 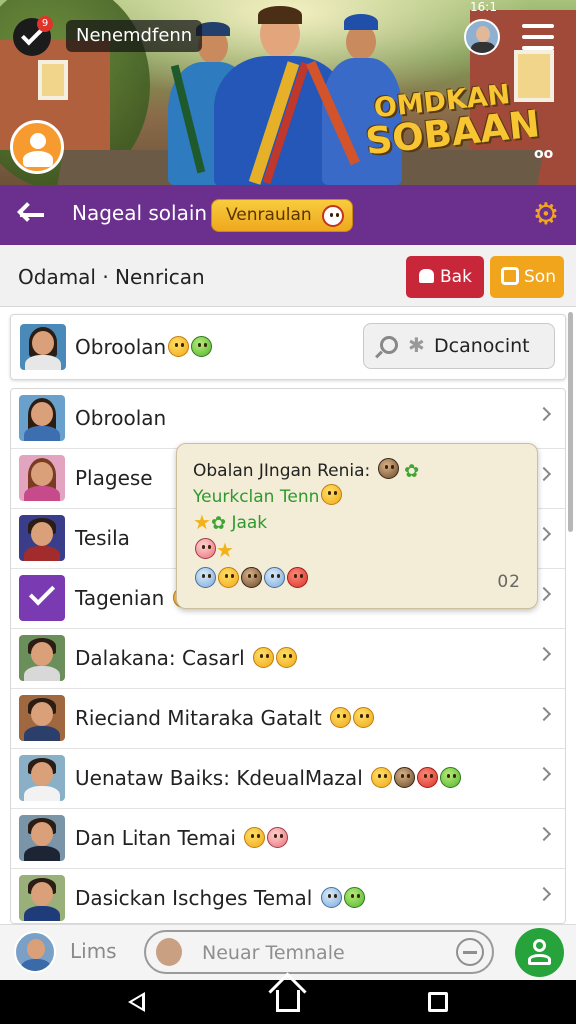 What do you see at coordinates (570, 422) in the screenshot?
I see `scrollbar` at bounding box center [570, 422].